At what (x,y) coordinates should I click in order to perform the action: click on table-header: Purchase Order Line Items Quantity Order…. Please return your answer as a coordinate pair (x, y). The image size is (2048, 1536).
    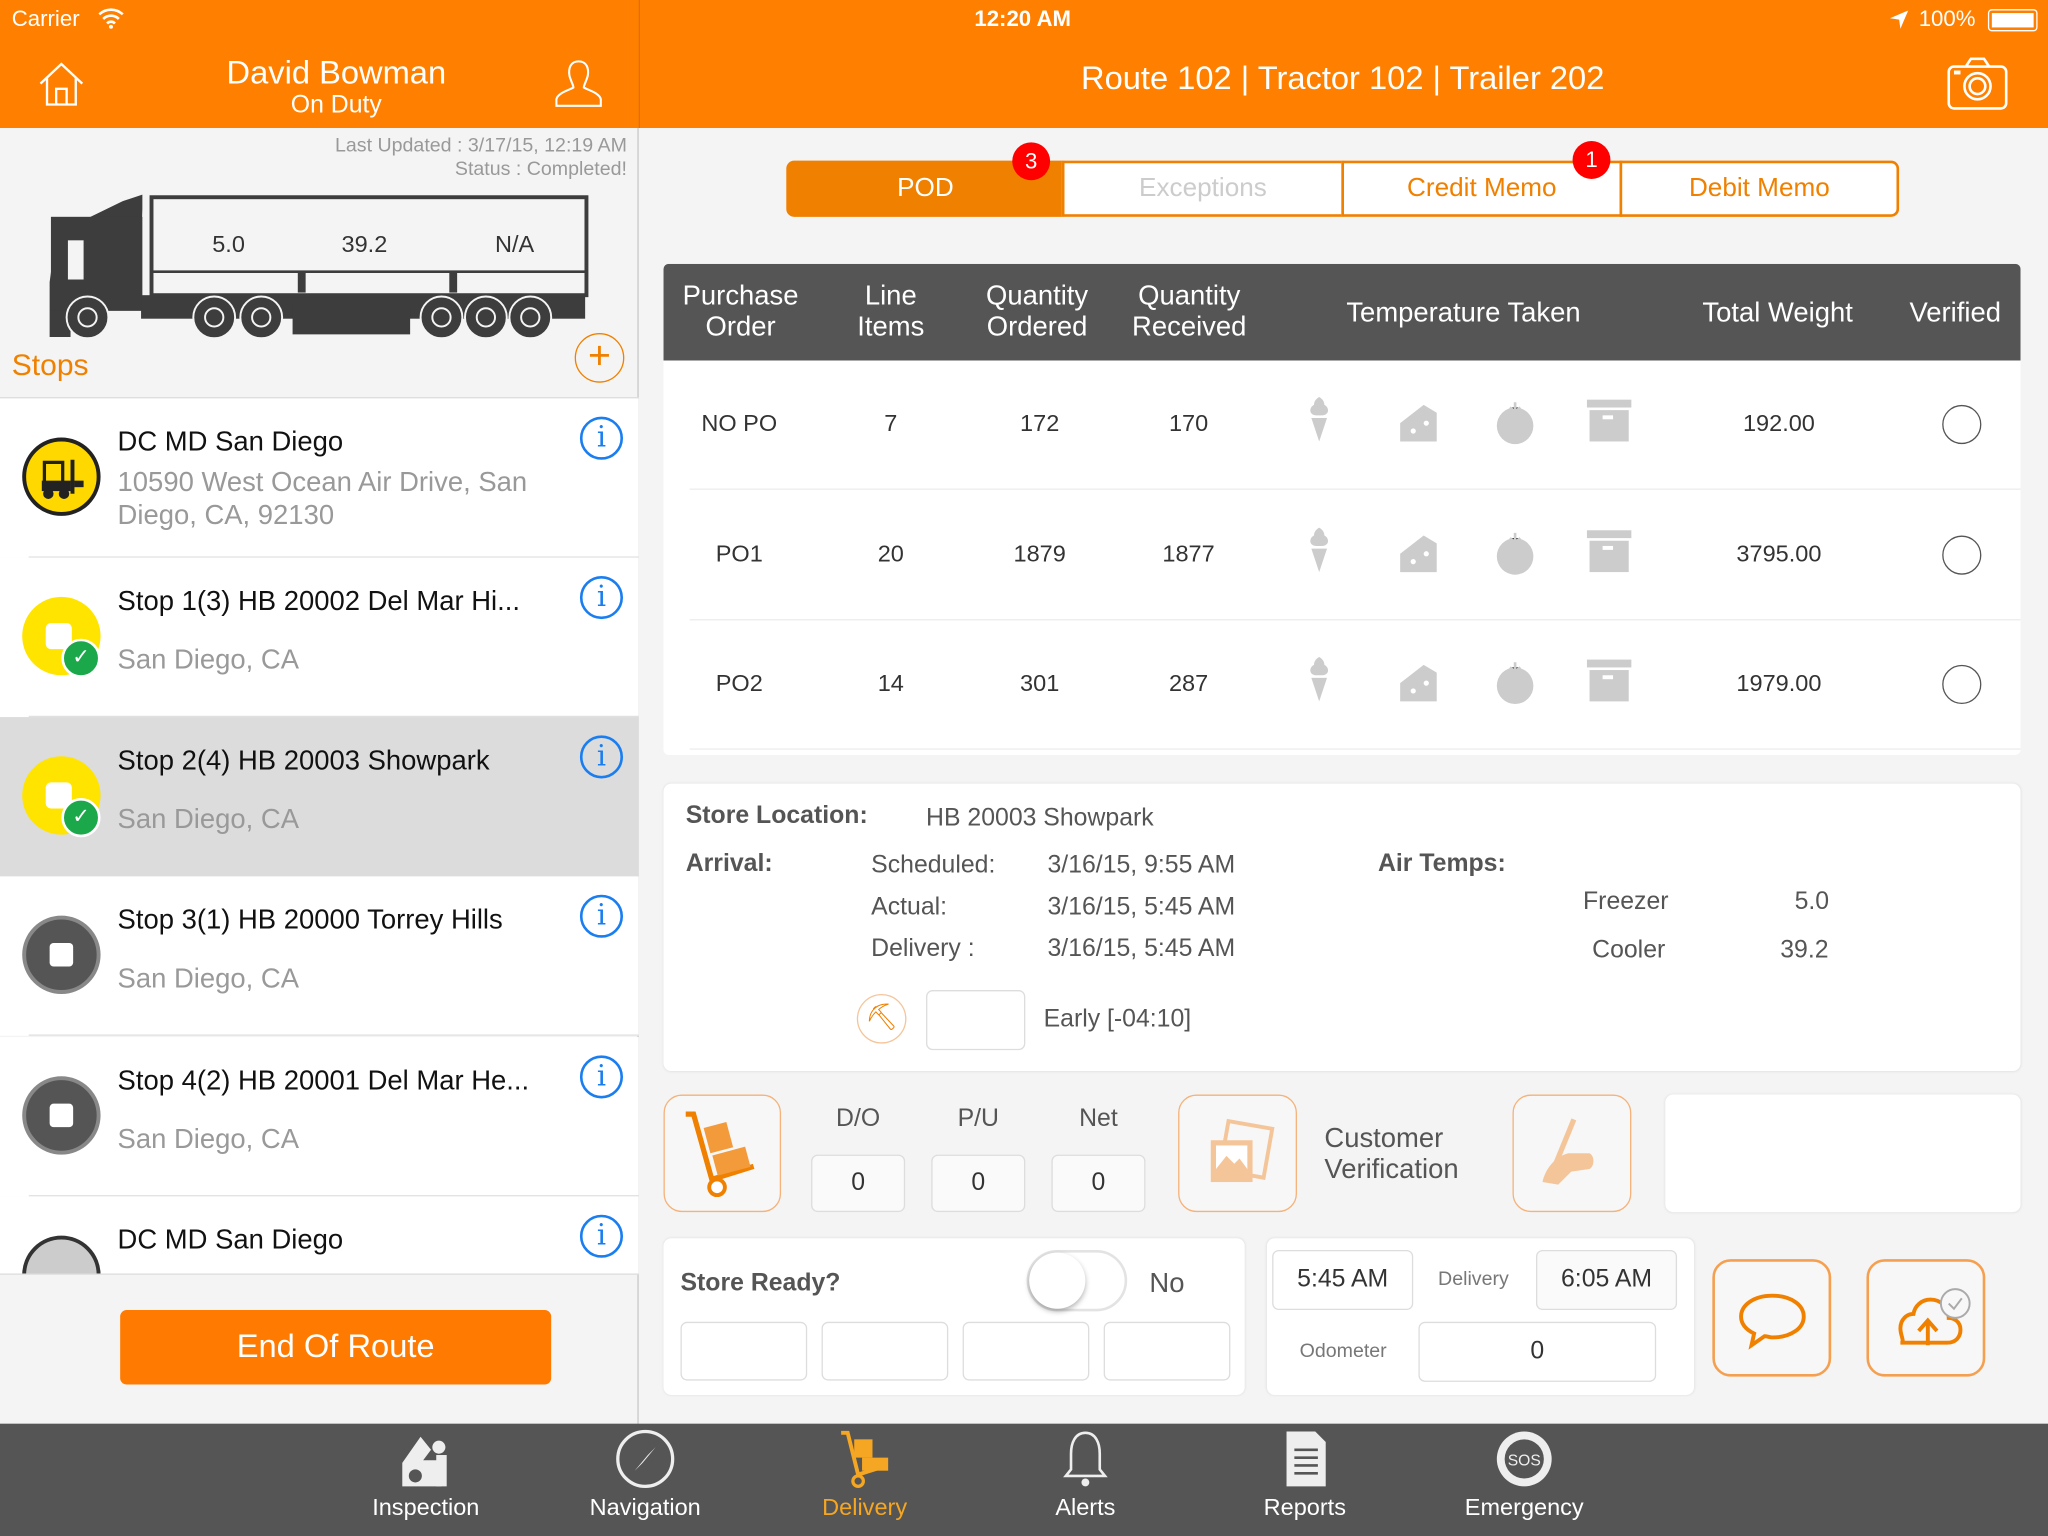
    Looking at the image, I should click on (1342, 312).